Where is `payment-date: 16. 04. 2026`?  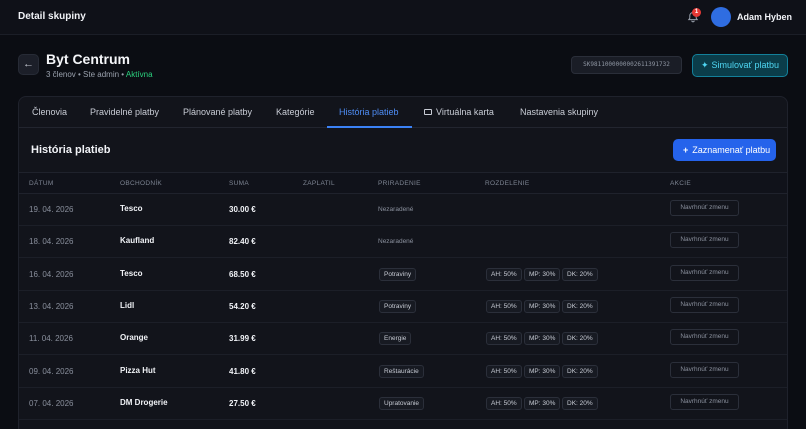
payment-date: 16. 04. 2026 is located at coordinates (51, 274).